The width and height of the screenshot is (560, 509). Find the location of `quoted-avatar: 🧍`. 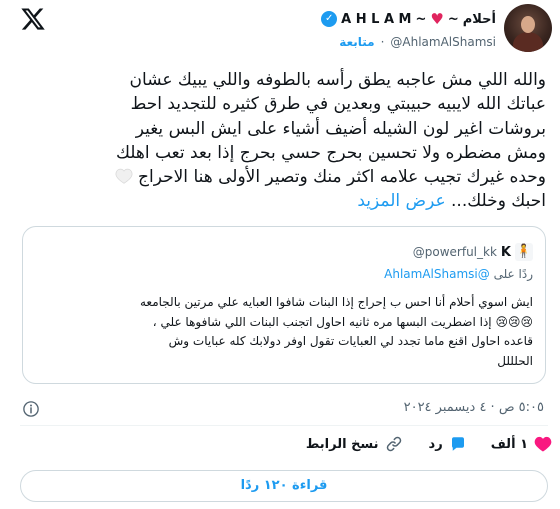

quoted-avatar: 🧍 is located at coordinates (524, 252).